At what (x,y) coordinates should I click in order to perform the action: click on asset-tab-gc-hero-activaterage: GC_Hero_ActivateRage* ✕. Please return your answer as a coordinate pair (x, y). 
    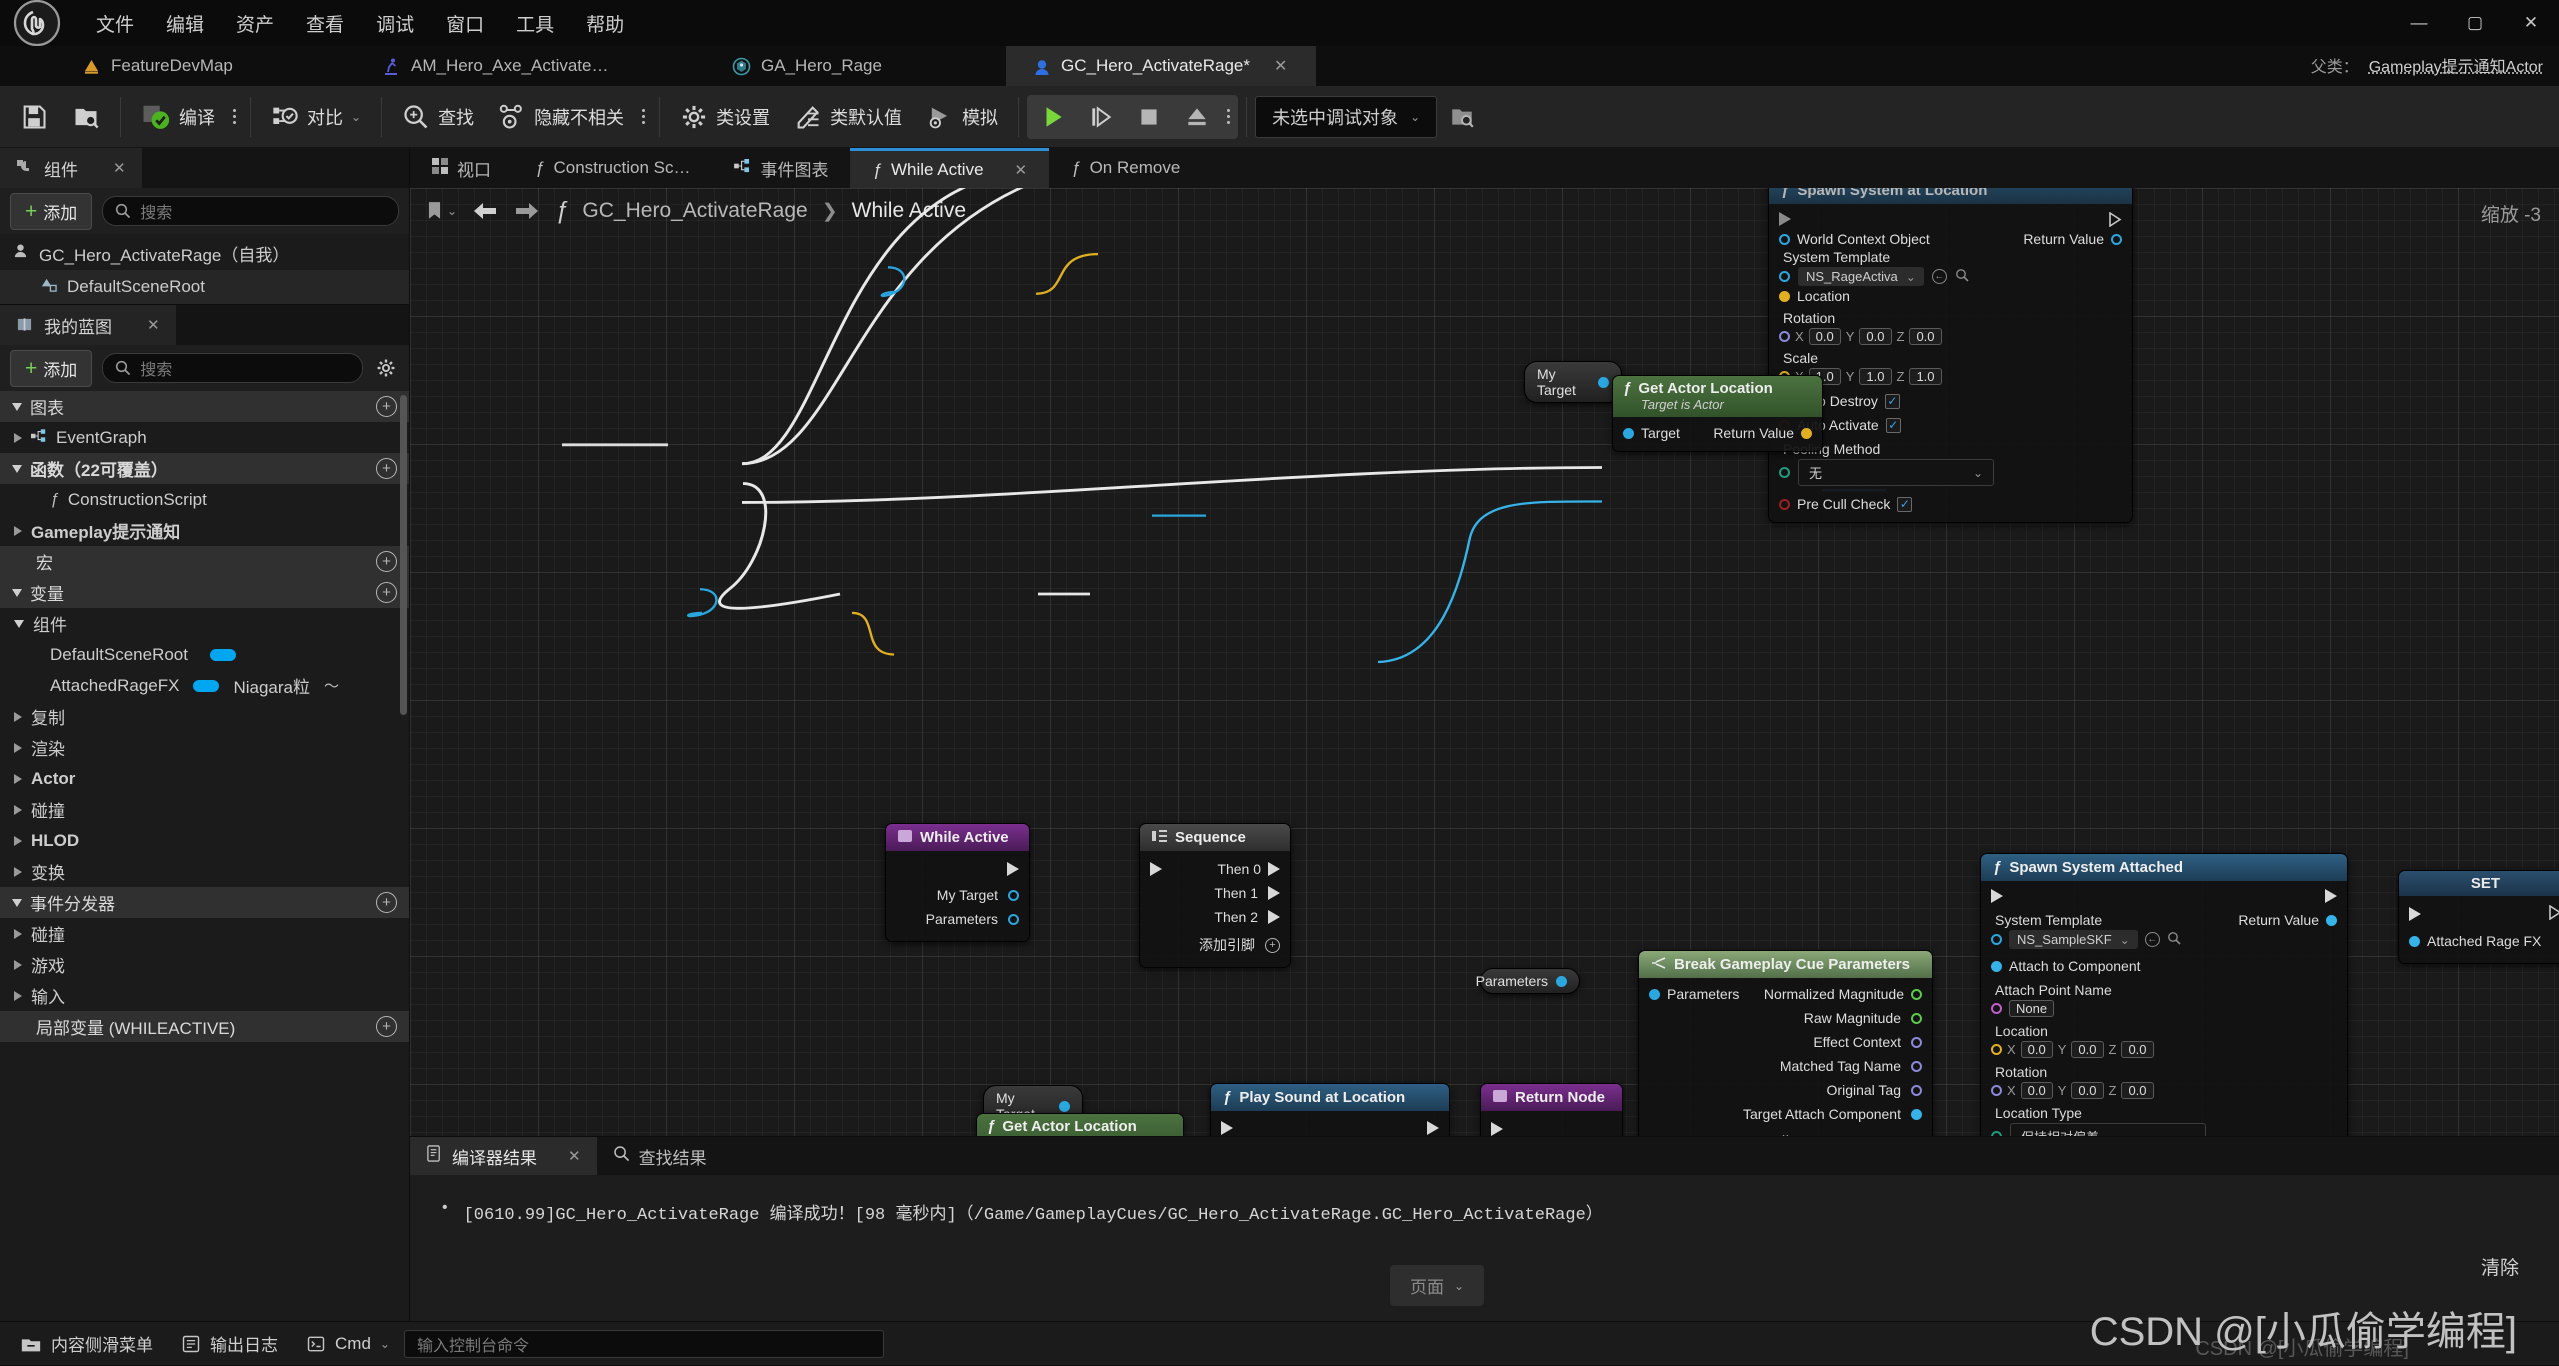
    Looking at the image, I should click on (1161, 66).